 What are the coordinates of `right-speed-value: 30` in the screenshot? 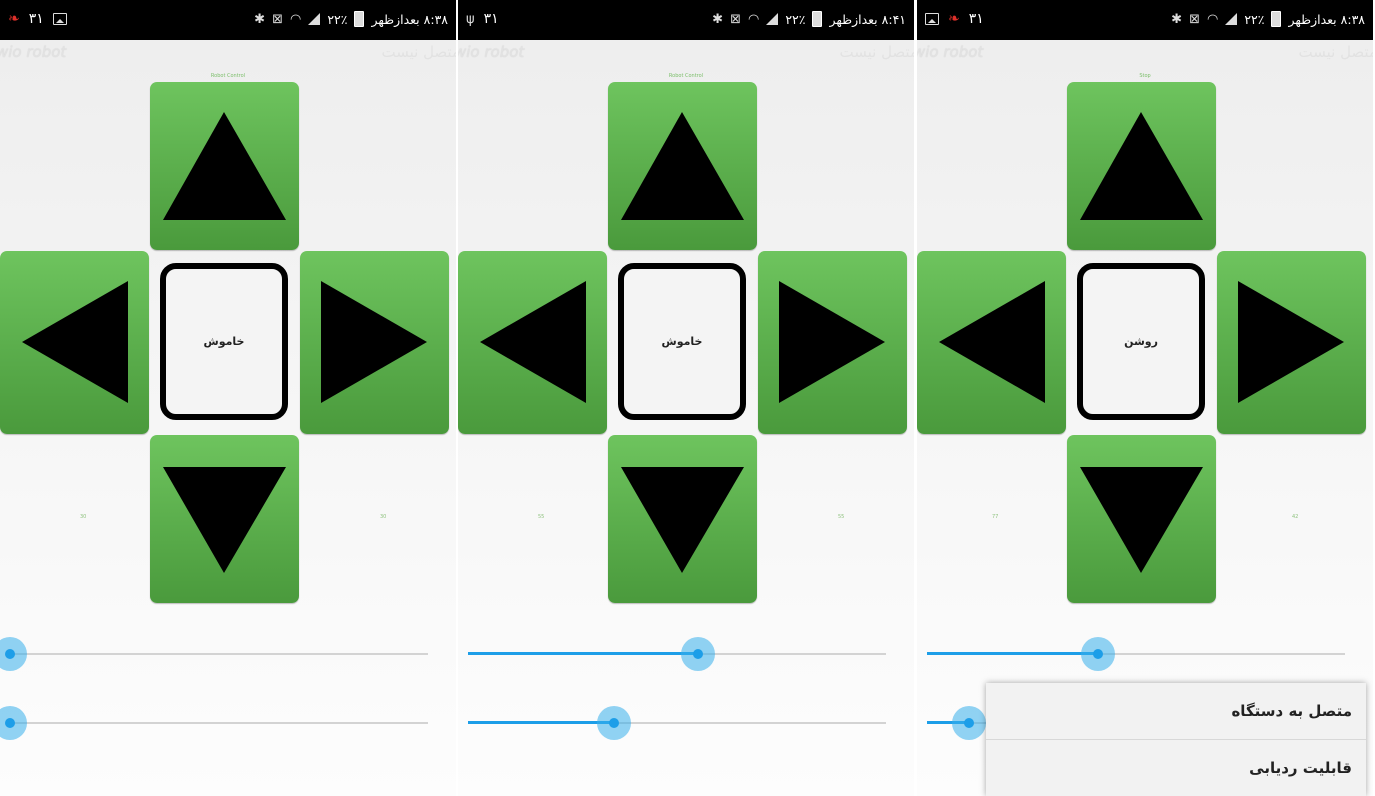 It's located at (383, 517).